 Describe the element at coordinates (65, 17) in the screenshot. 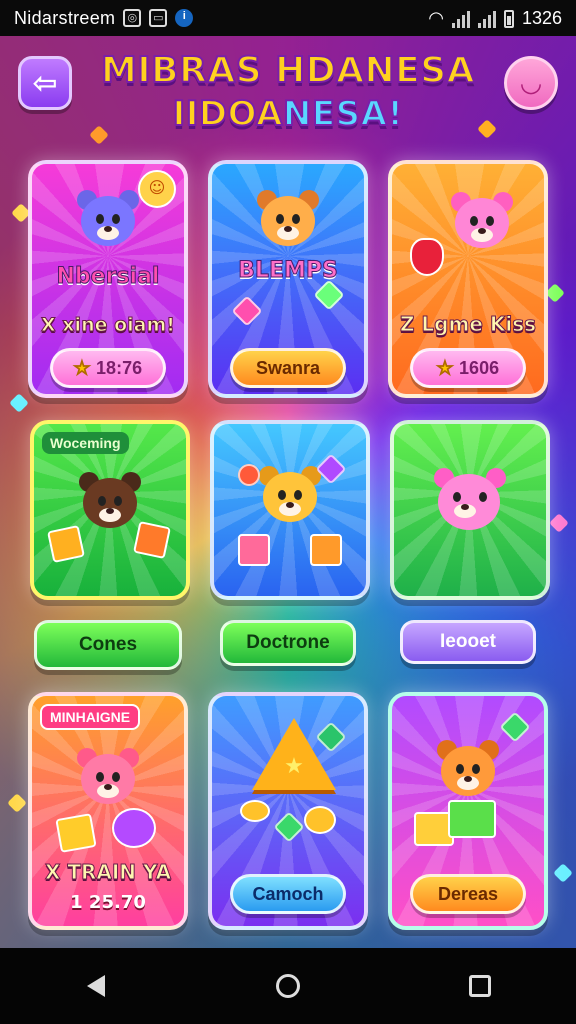

I see `status-app-name: Nidarstreem` at that location.